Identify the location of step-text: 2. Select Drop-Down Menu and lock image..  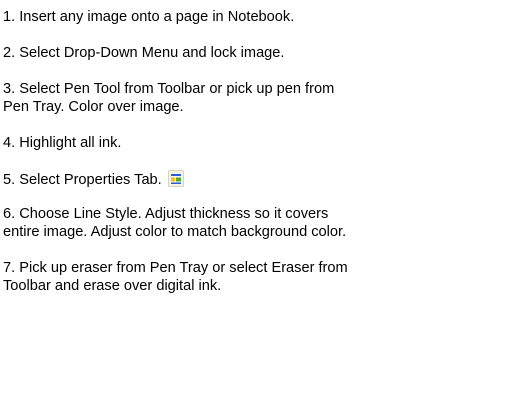
(144, 53).